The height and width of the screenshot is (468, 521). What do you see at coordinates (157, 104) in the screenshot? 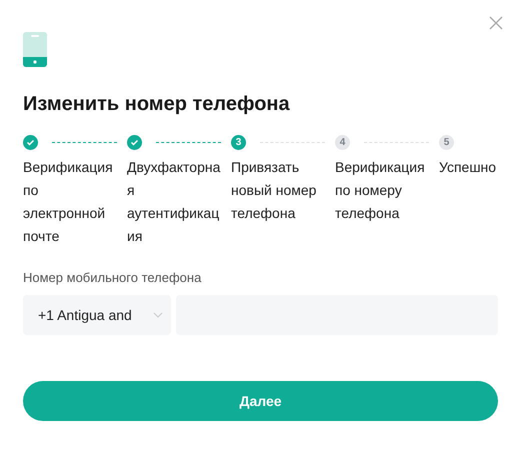
I see `dialog-title: Изменить номер телефона` at bounding box center [157, 104].